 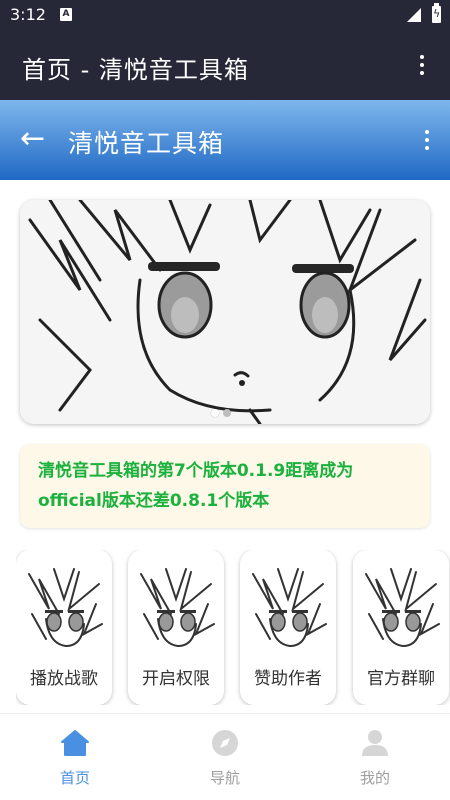 I want to click on nav-label: 我的, so click(x=374, y=778).